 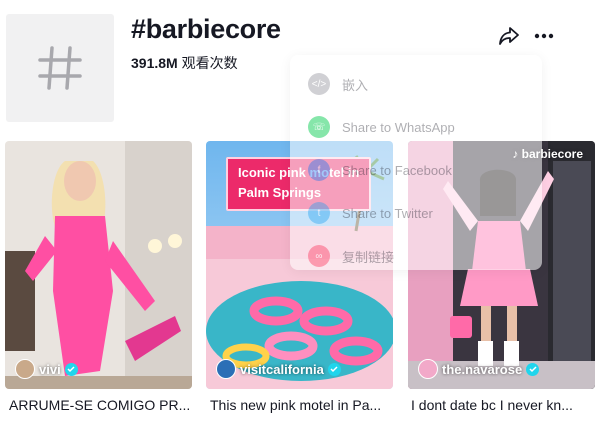 I want to click on share-facebook: f Share to Facebook, so click(x=380, y=170).